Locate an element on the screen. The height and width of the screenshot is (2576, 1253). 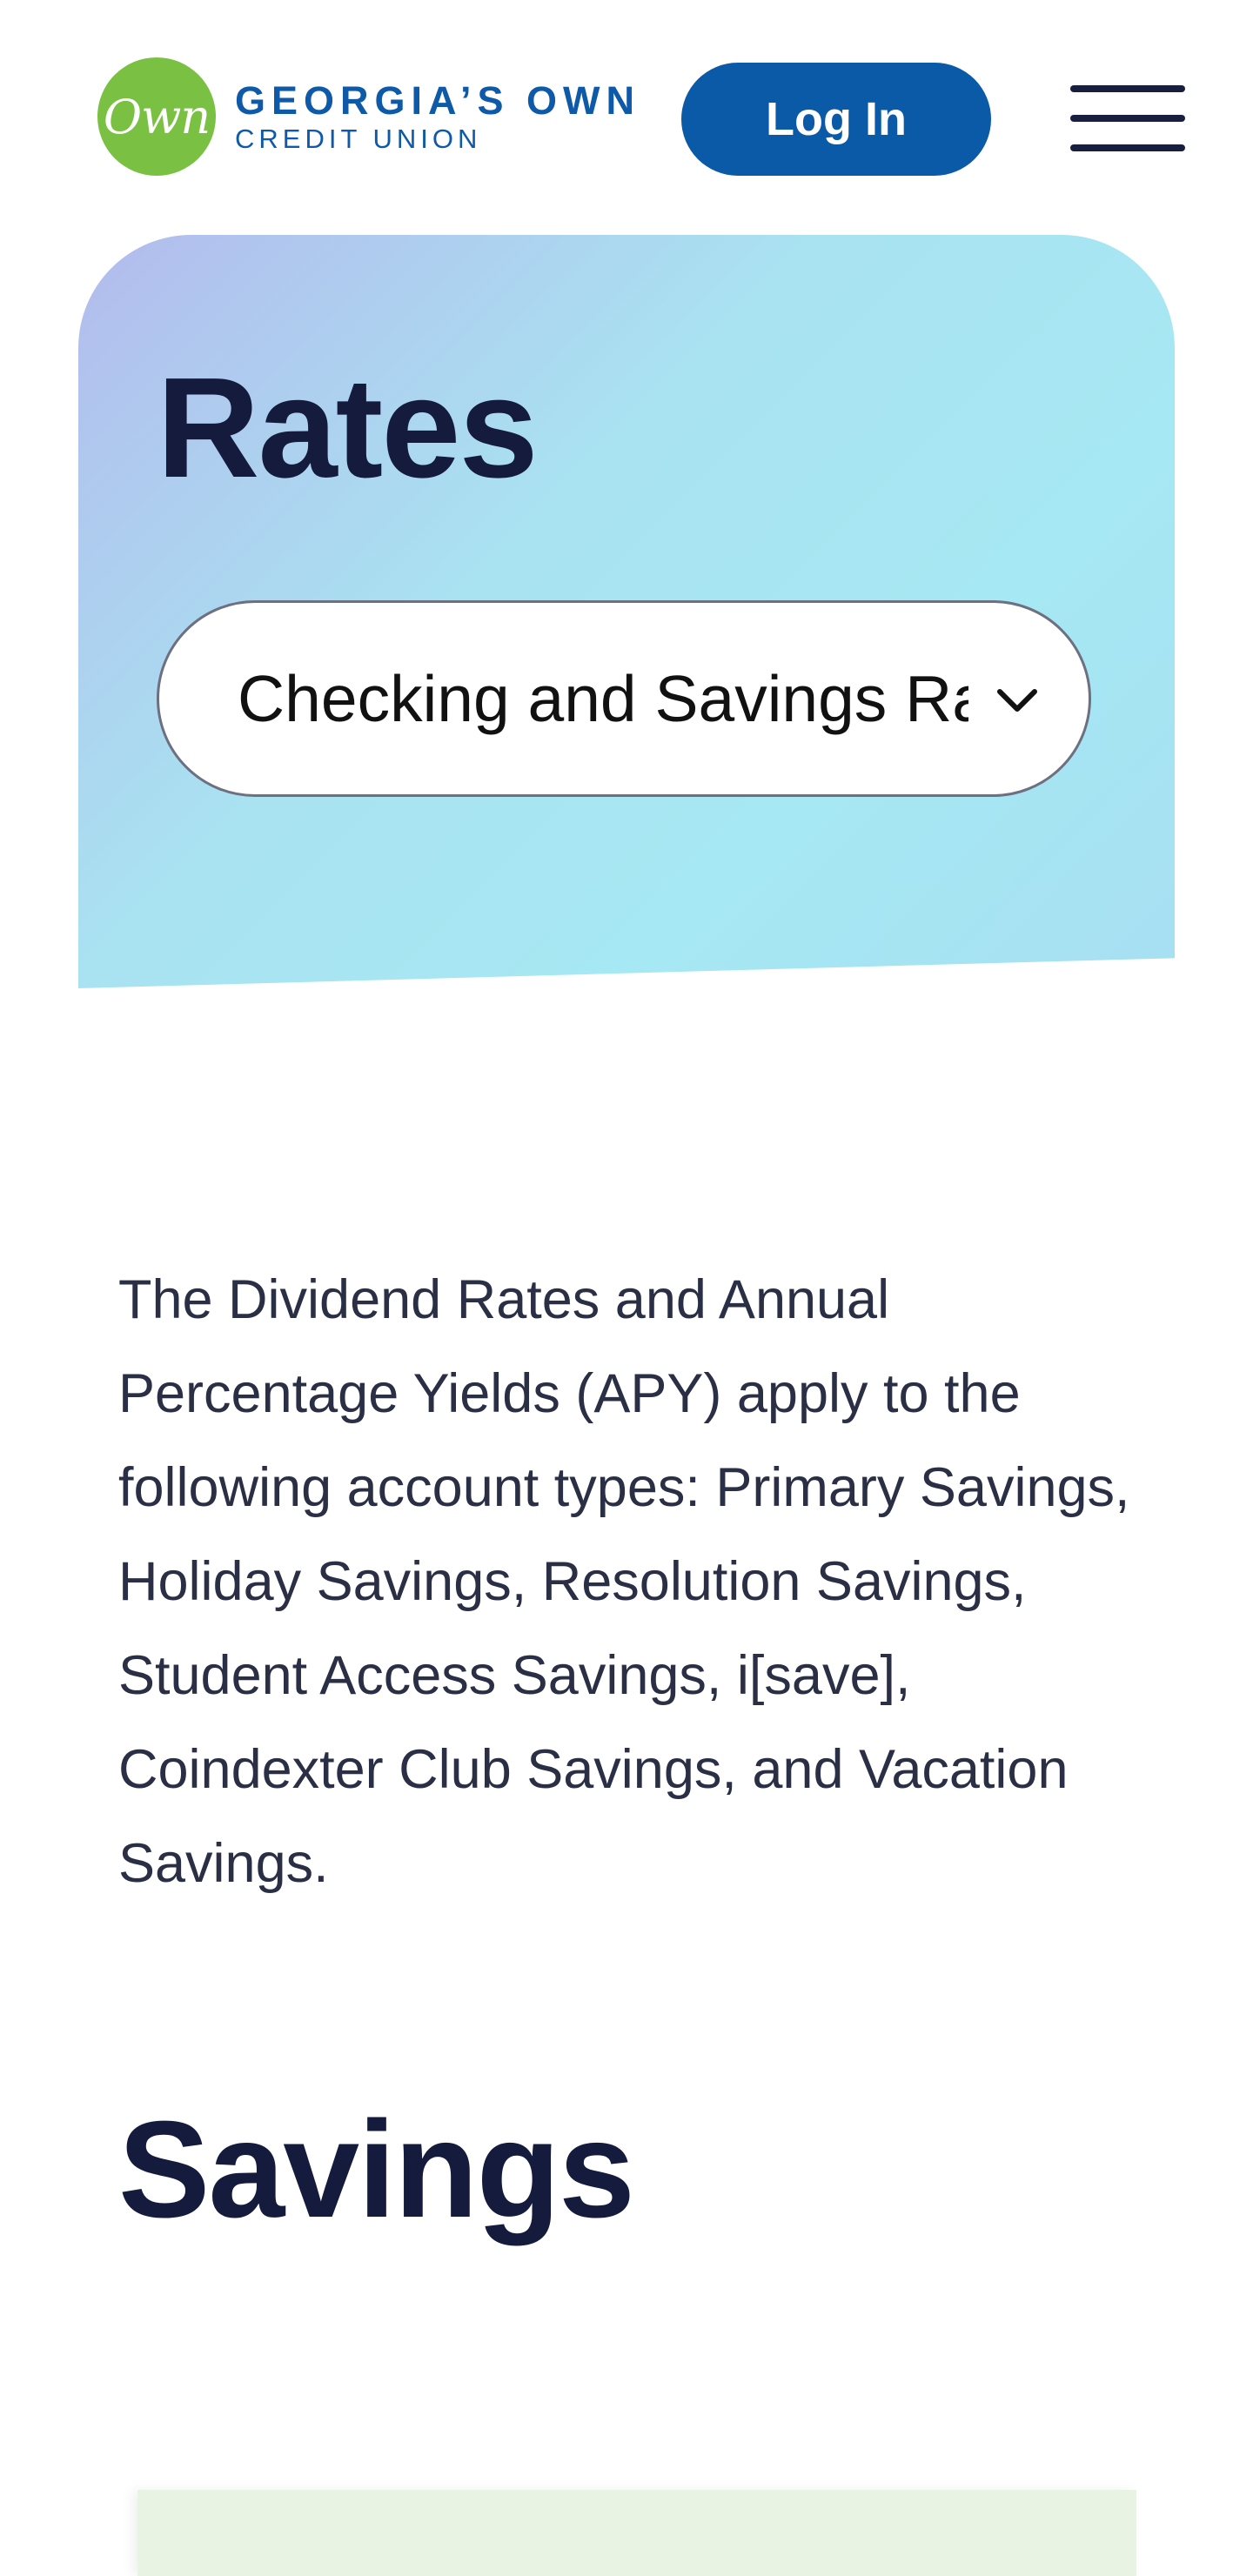
savings-rates-panel is located at coordinates (636, 2533).